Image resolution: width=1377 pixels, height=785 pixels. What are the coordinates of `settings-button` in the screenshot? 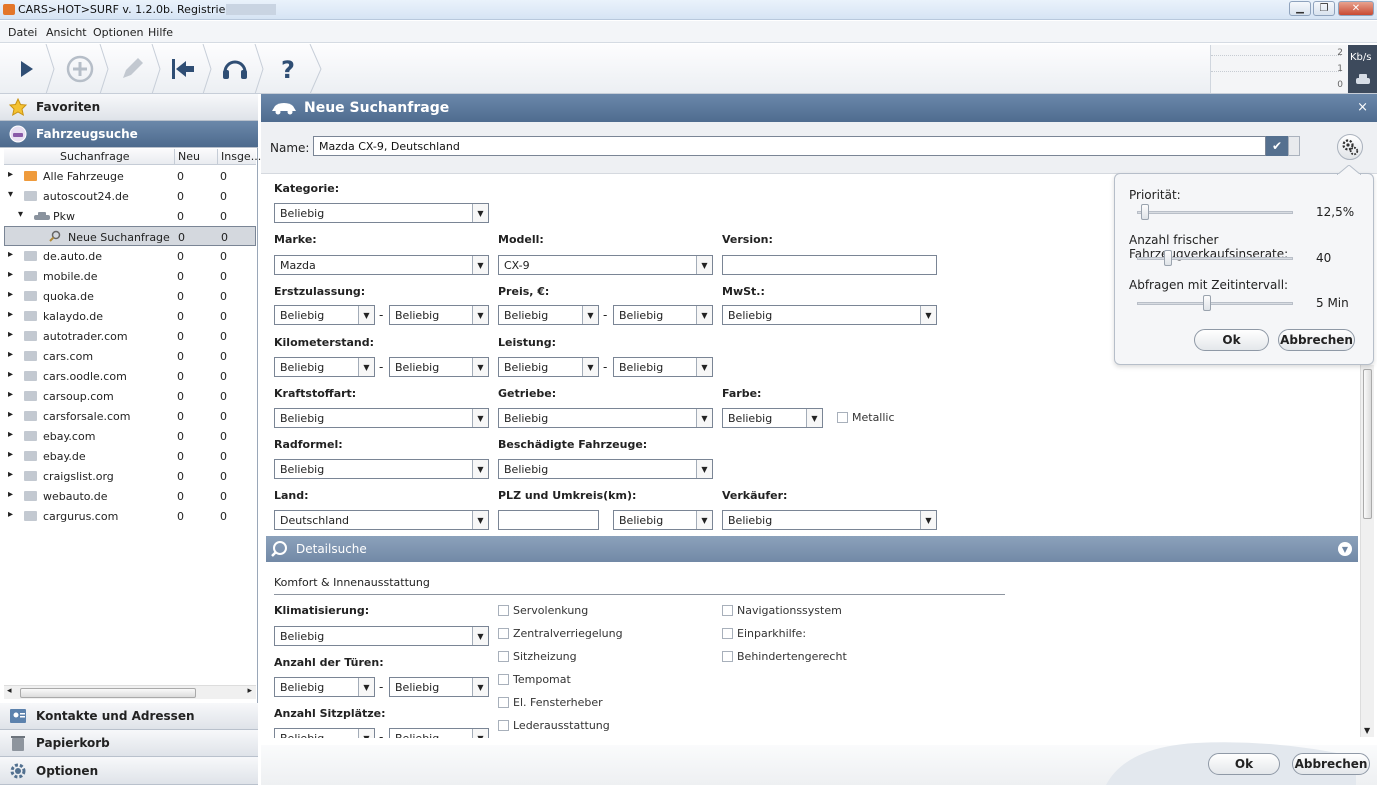 It's located at (1350, 147).